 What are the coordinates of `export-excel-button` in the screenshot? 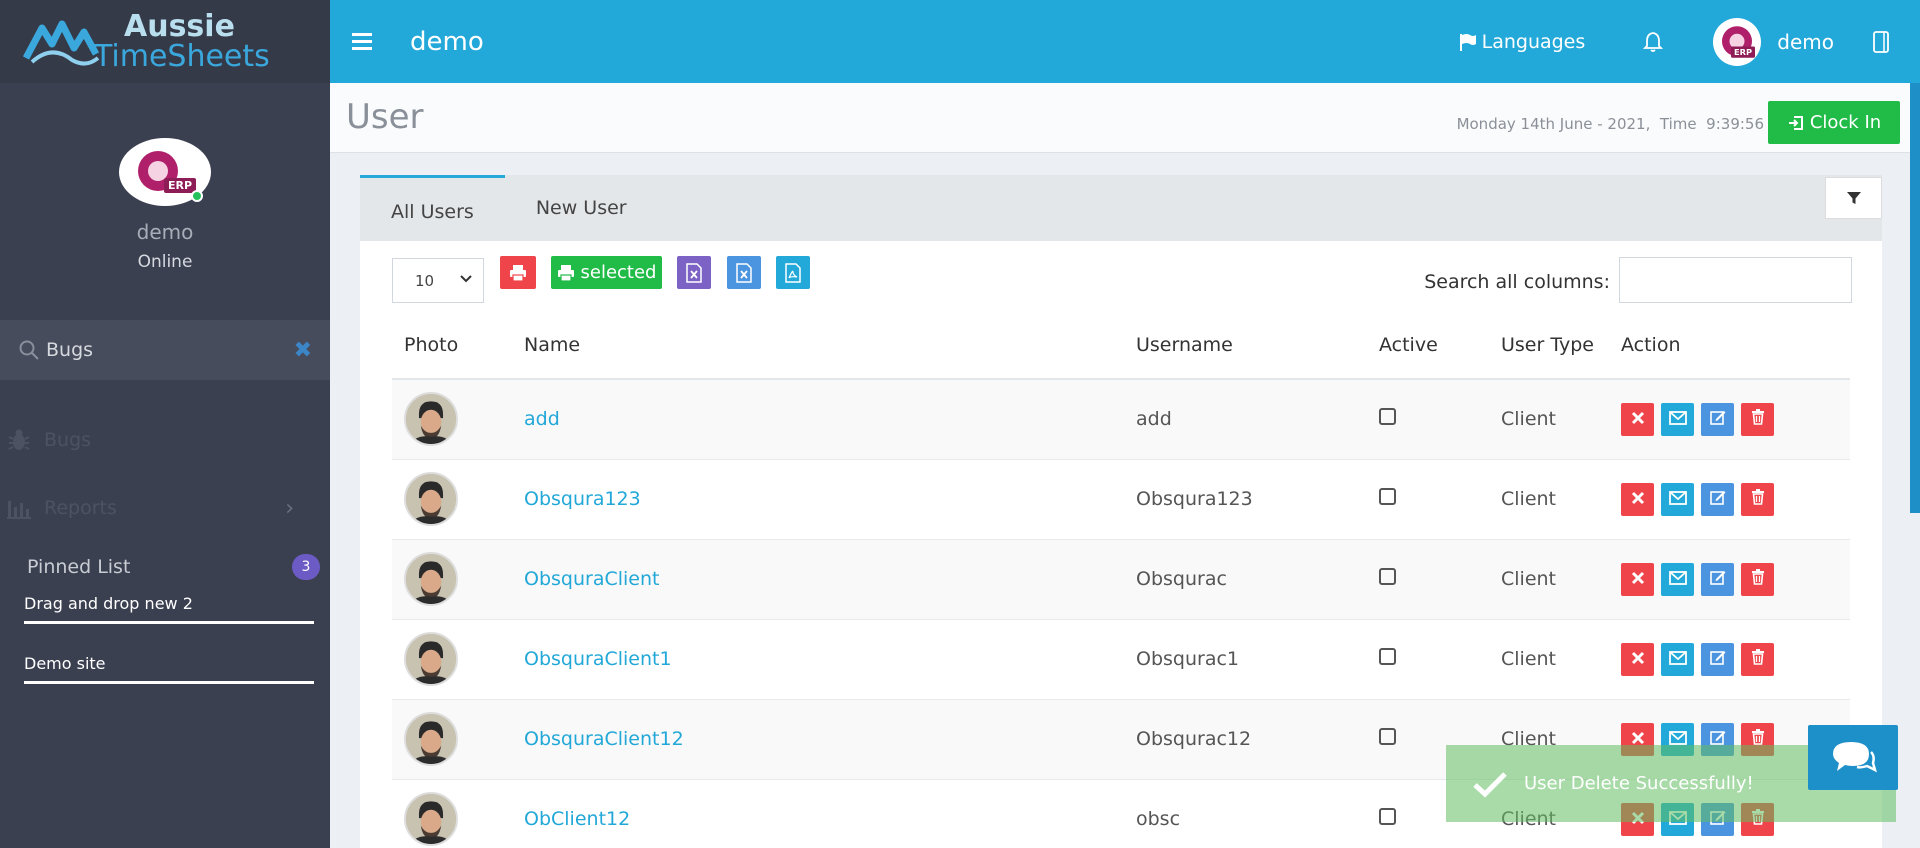 It's located at (694, 272).